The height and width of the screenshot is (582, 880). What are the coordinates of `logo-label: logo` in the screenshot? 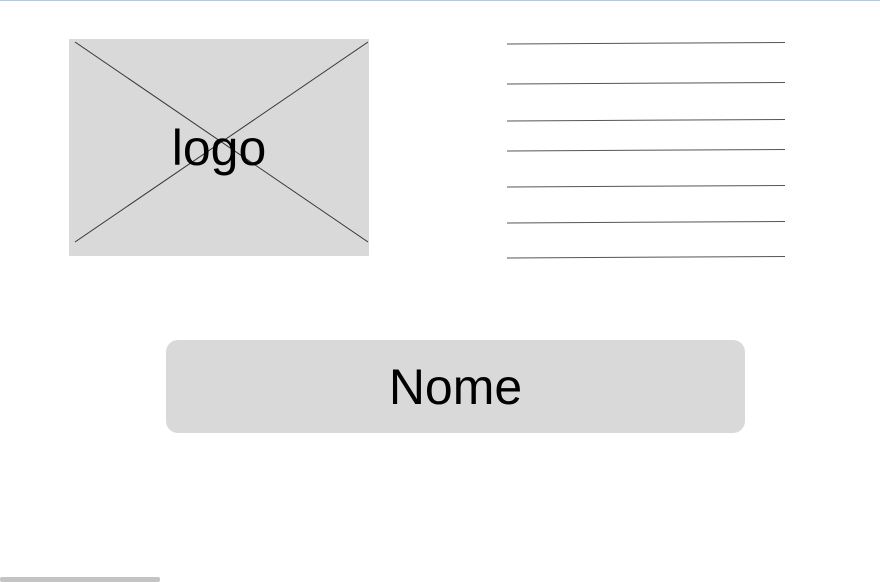 It's located at (219, 147).